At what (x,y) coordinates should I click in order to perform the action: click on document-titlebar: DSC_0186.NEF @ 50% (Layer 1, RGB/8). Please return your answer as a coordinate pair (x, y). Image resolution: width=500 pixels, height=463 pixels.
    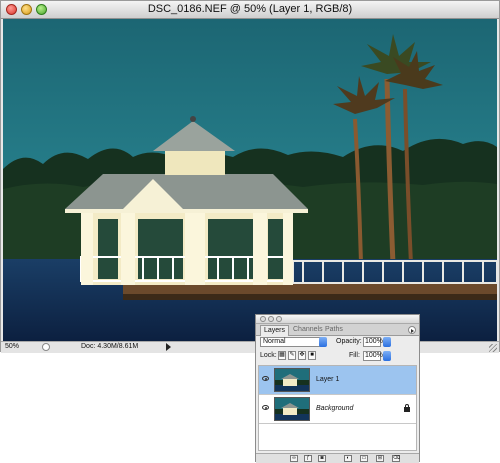
    Looking at the image, I should click on (250, 10).